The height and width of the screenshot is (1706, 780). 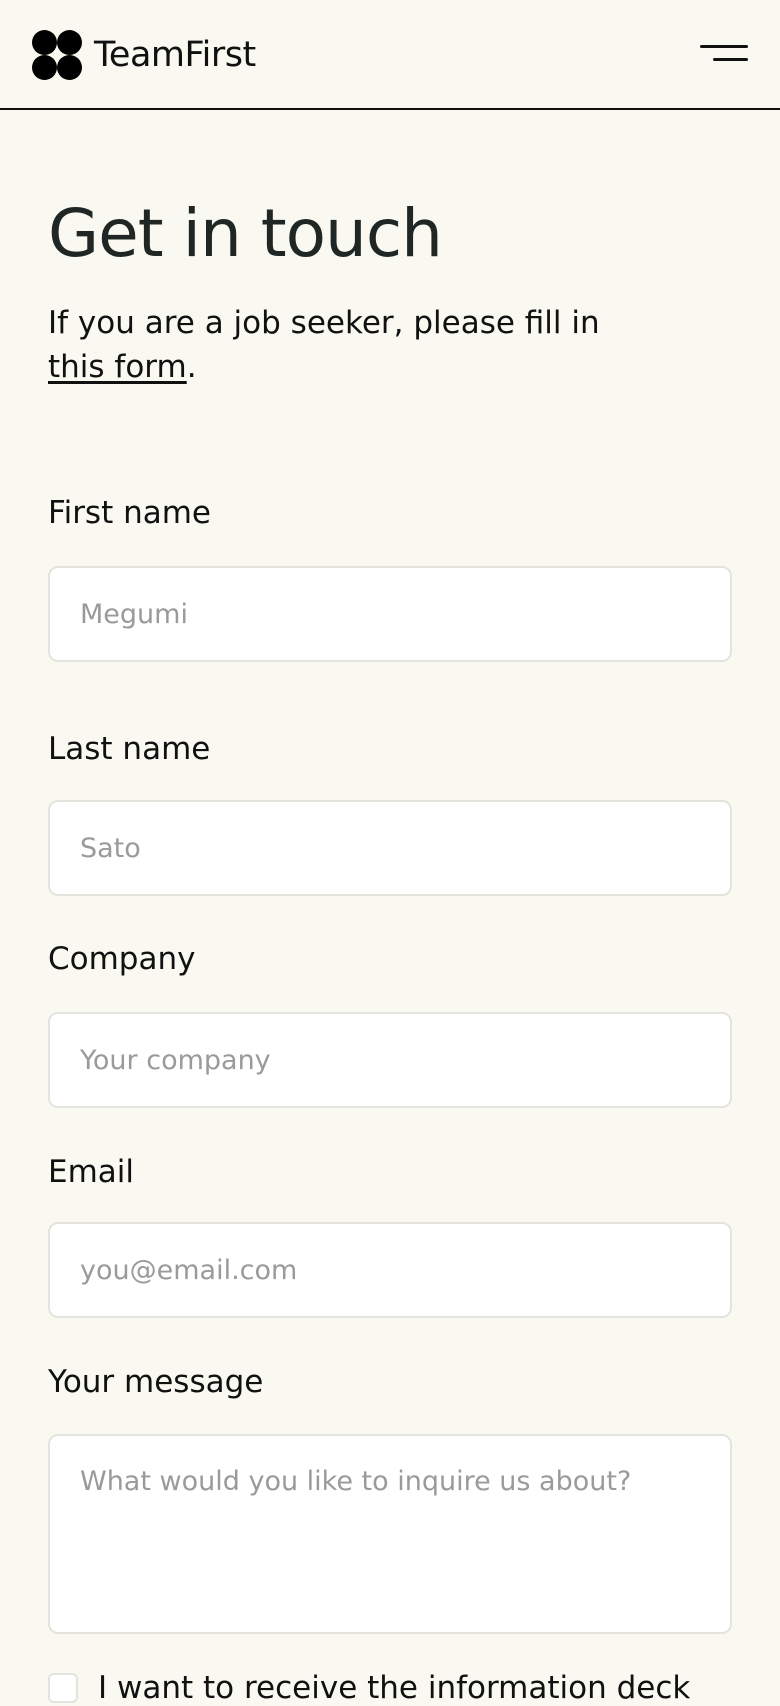 What do you see at coordinates (390, 848) in the screenshot?
I see `last-name-input` at bounding box center [390, 848].